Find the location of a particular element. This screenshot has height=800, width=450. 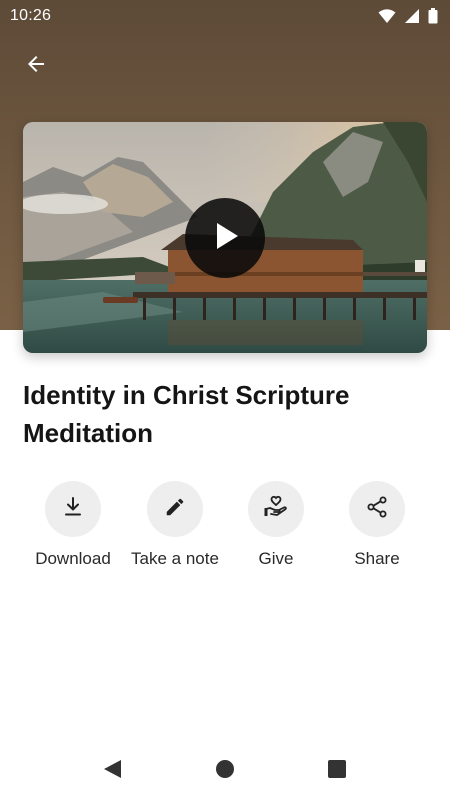

share-circle is located at coordinates (377, 509).